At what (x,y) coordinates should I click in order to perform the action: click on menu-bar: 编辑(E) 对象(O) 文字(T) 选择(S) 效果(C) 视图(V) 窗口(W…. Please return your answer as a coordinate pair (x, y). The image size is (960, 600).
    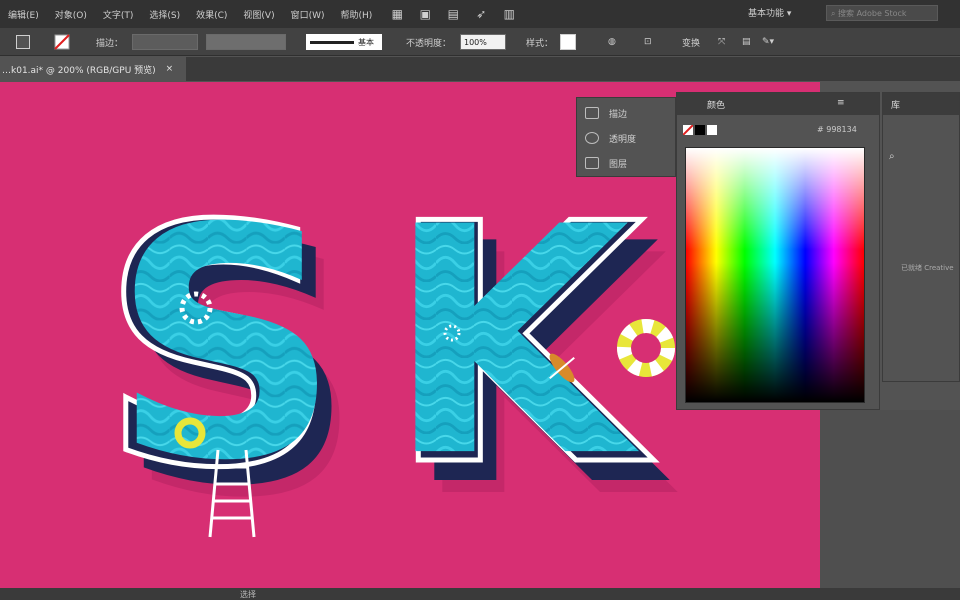
    Looking at the image, I should click on (480, 14).